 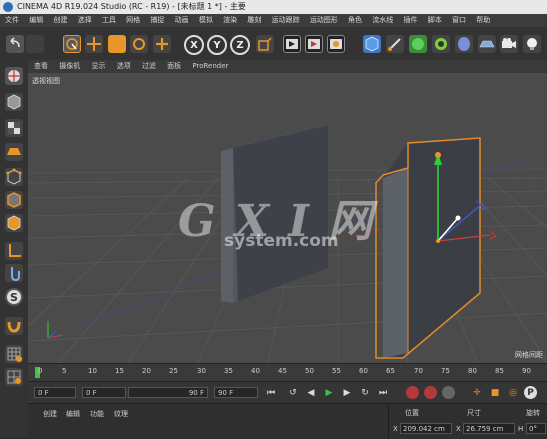 What do you see at coordinates (14, 128) in the screenshot?
I see `texture-mode-icon` at bounding box center [14, 128].